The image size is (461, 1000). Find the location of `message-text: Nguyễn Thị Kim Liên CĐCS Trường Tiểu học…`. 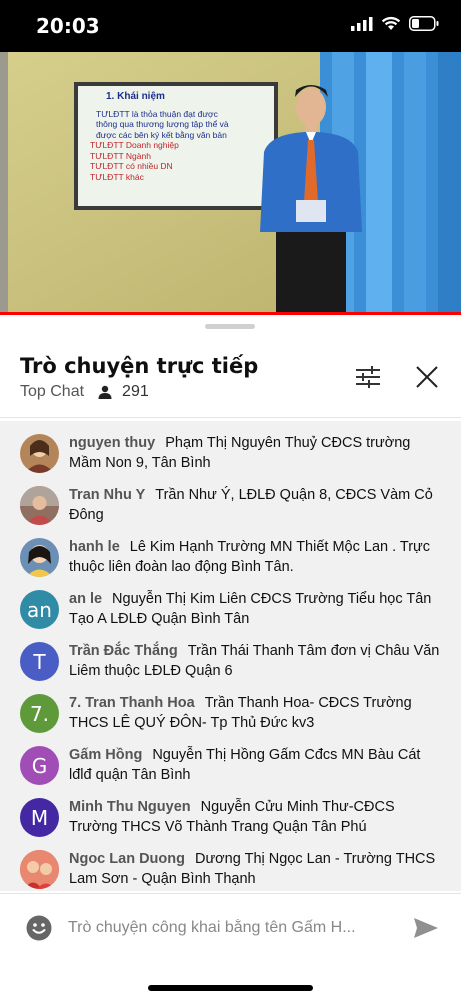

message-text: Nguyễn Thị Kim Liên CĐCS Trường Tiểu học… is located at coordinates (250, 609).